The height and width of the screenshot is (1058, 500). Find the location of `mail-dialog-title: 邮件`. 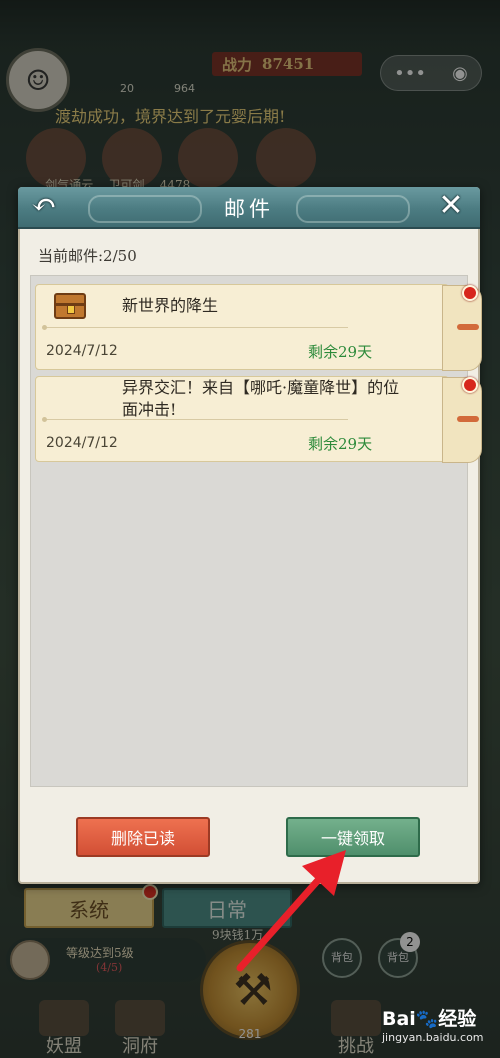

mail-dialog-title: 邮件 is located at coordinates (249, 209).